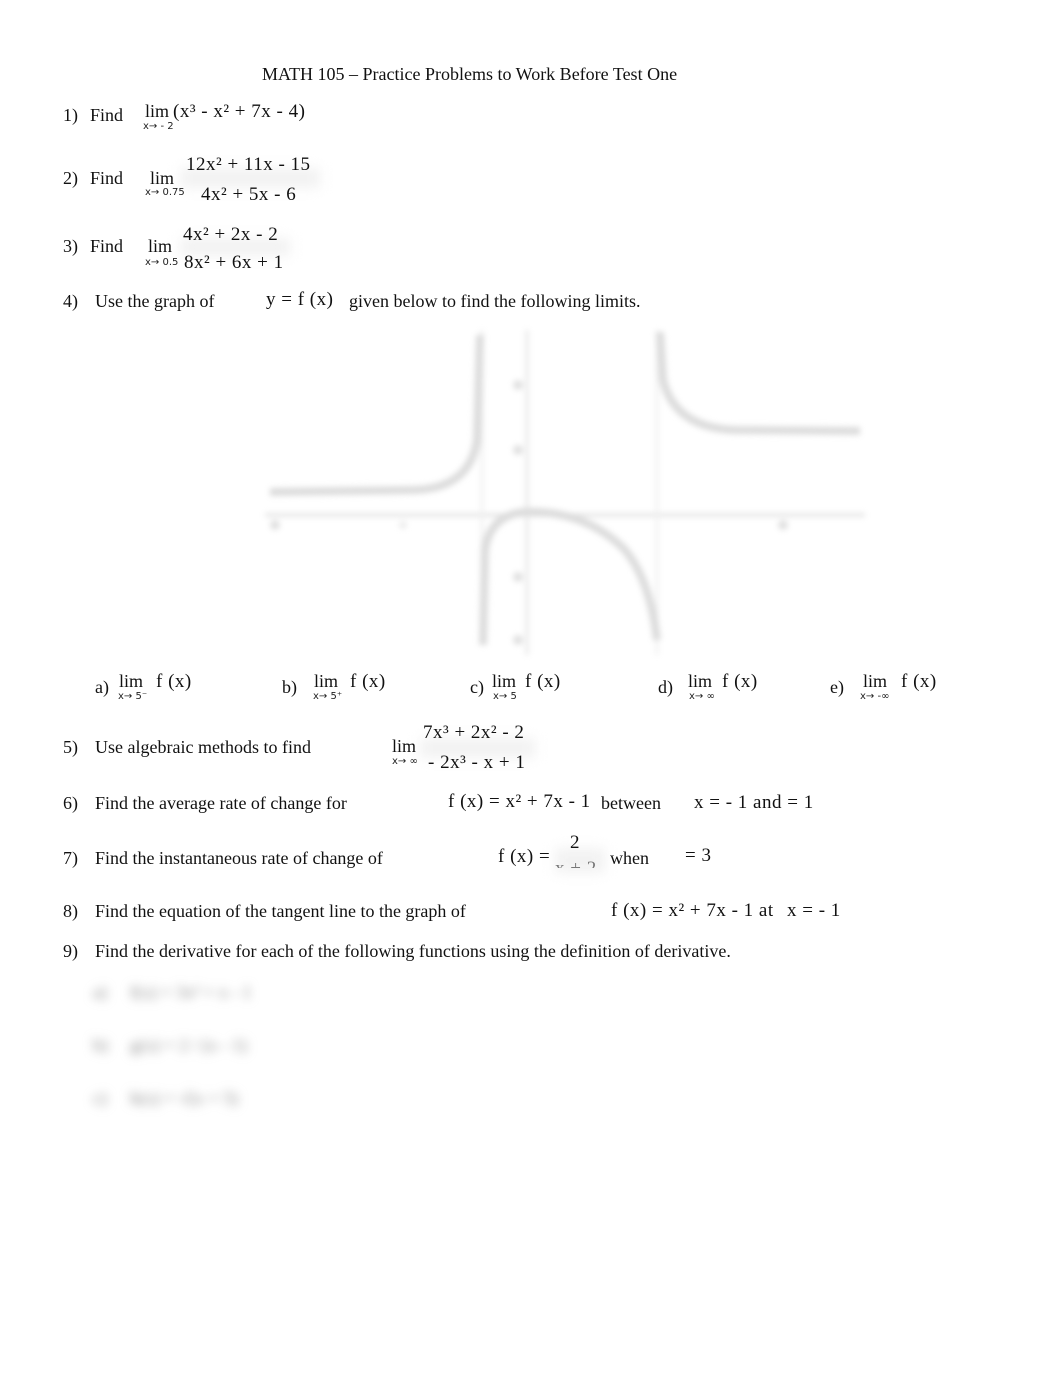 This screenshot has height=1377, width=1062. What do you see at coordinates (519, 801) in the screenshot?
I see `function-expression: f (x) = x² + 7x - 1` at bounding box center [519, 801].